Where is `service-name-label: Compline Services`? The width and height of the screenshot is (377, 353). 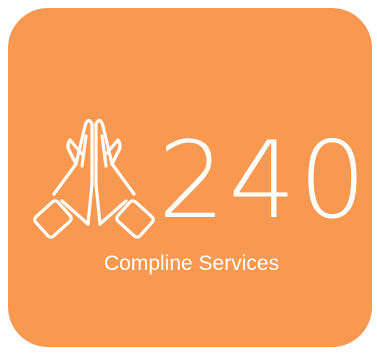 service-name-label: Compline Services is located at coordinates (192, 263).